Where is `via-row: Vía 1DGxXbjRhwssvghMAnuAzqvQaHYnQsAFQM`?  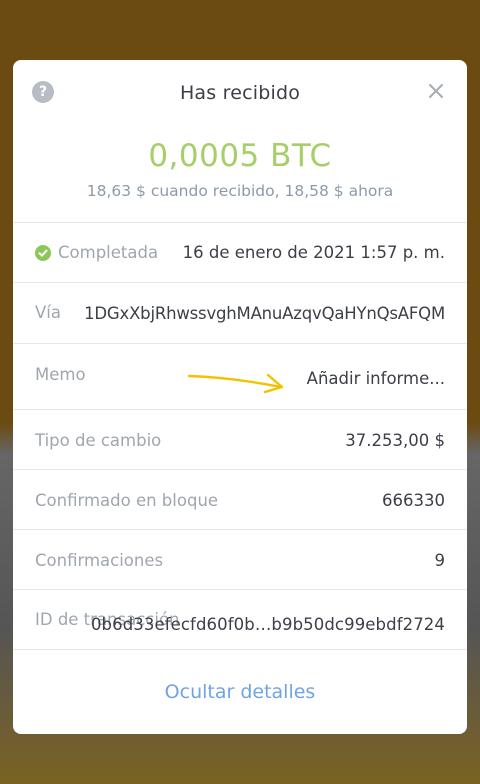 via-row: Vía 1DGxXbjRhwssvghMAnuAzqvQaHYnQsAFQM is located at coordinates (240, 312).